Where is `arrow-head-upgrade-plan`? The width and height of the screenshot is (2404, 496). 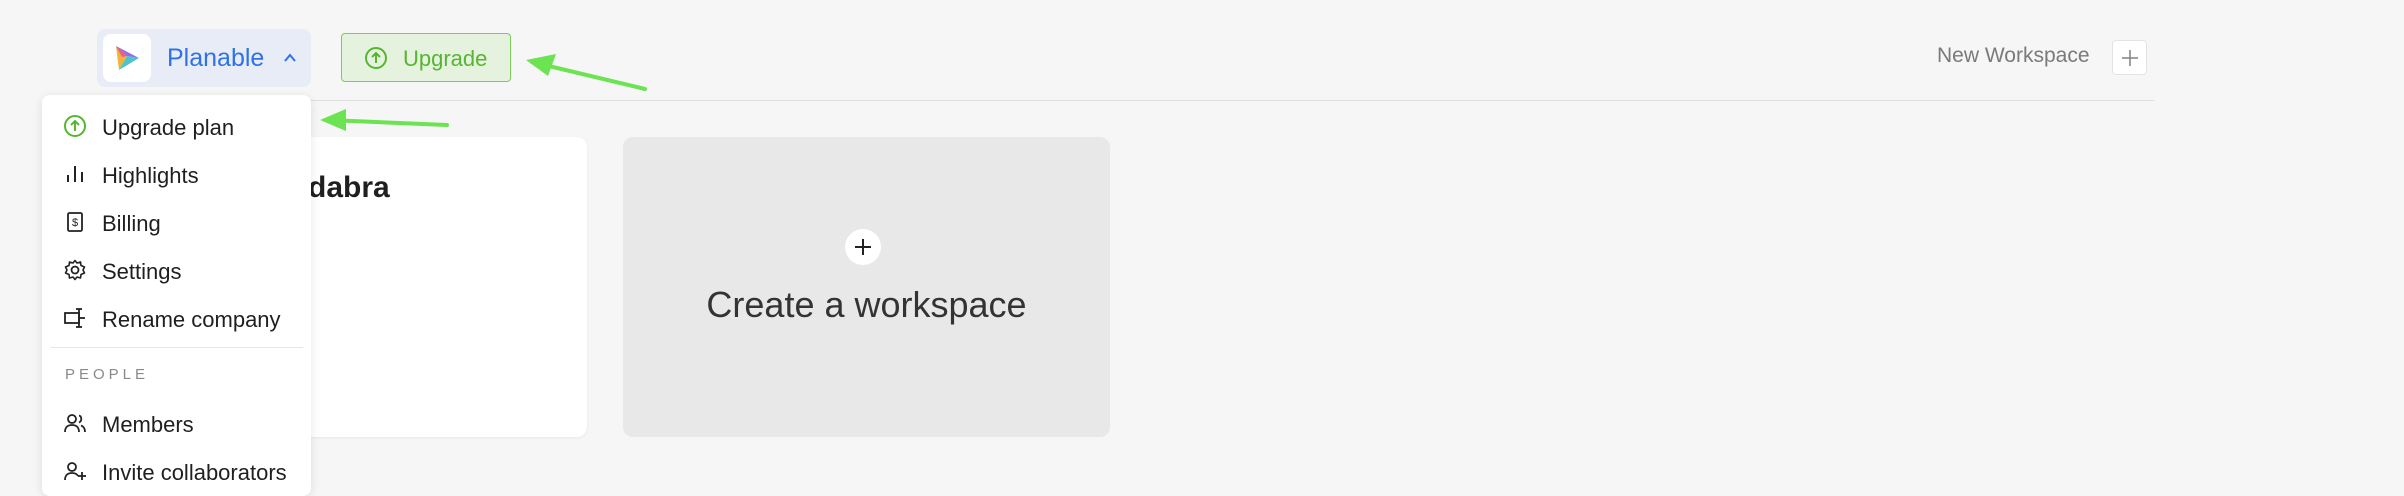 arrow-head-upgrade-plan is located at coordinates (333, 120).